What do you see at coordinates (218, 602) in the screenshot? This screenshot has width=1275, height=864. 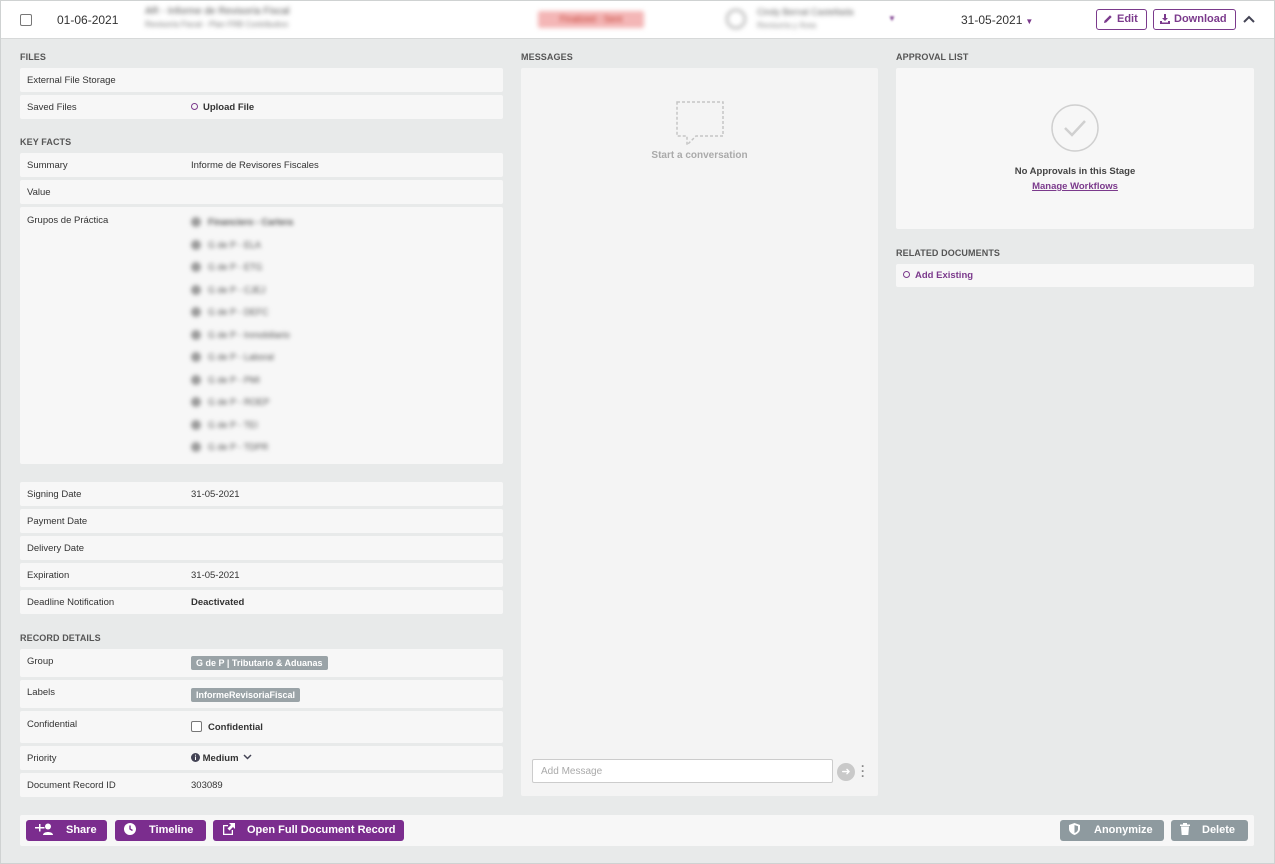 I see `deadline-notification-value: Deactivated` at bounding box center [218, 602].